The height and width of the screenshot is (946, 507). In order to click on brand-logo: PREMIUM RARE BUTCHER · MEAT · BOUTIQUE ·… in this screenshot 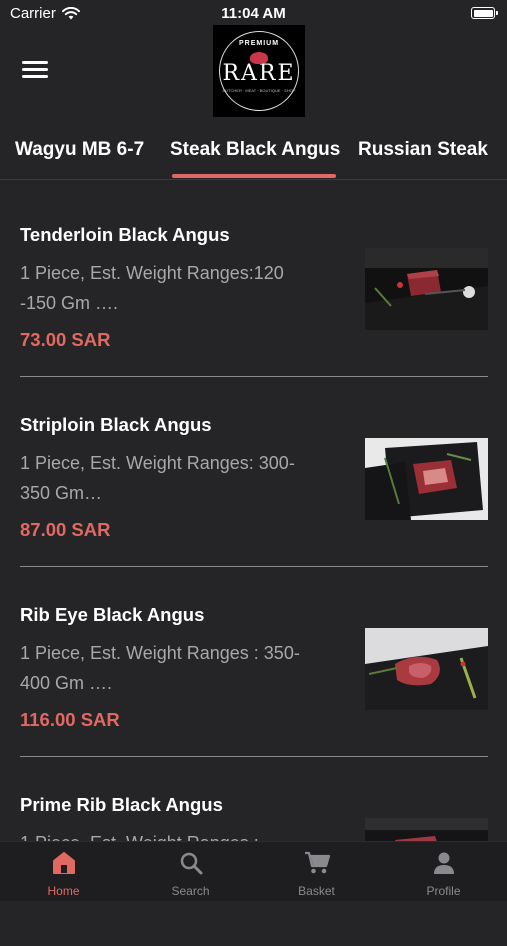, I will do `click(259, 71)`.